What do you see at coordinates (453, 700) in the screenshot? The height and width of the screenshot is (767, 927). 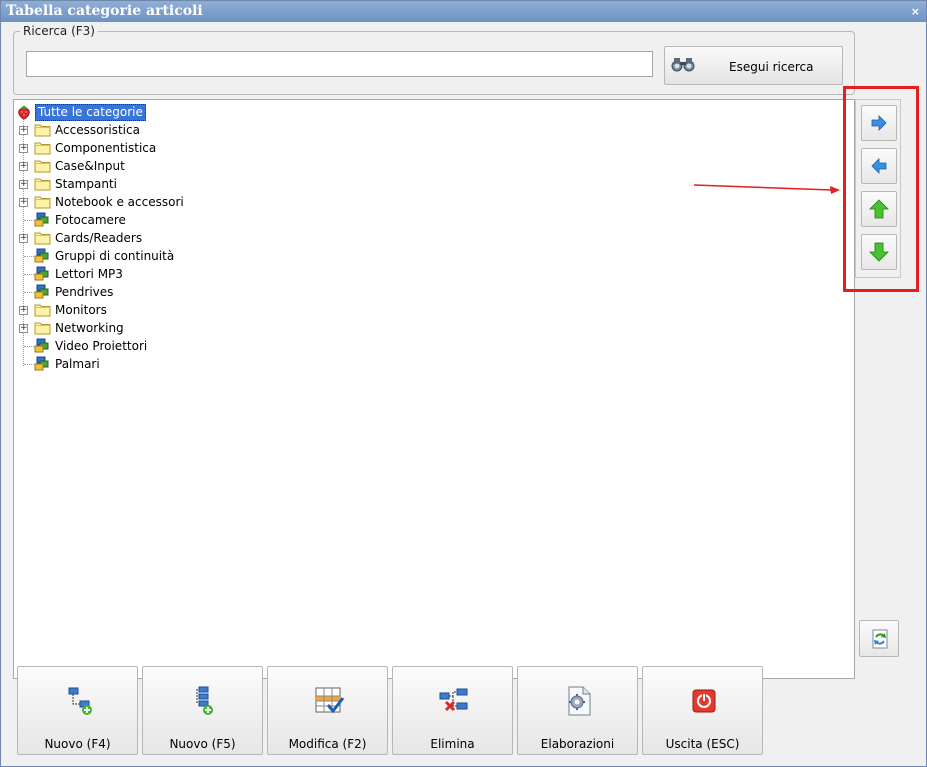 I see `delete-node-icon` at bounding box center [453, 700].